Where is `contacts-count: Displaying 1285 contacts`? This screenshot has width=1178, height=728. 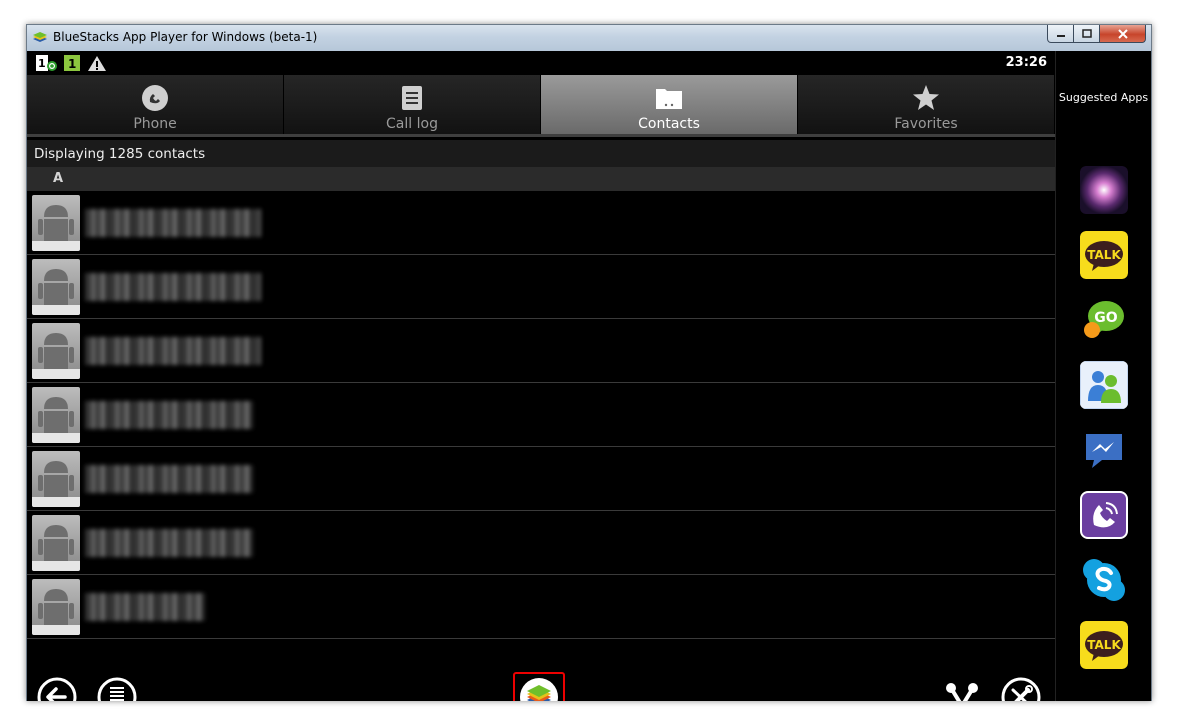
contacts-count: Displaying 1285 contacts is located at coordinates (541, 153).